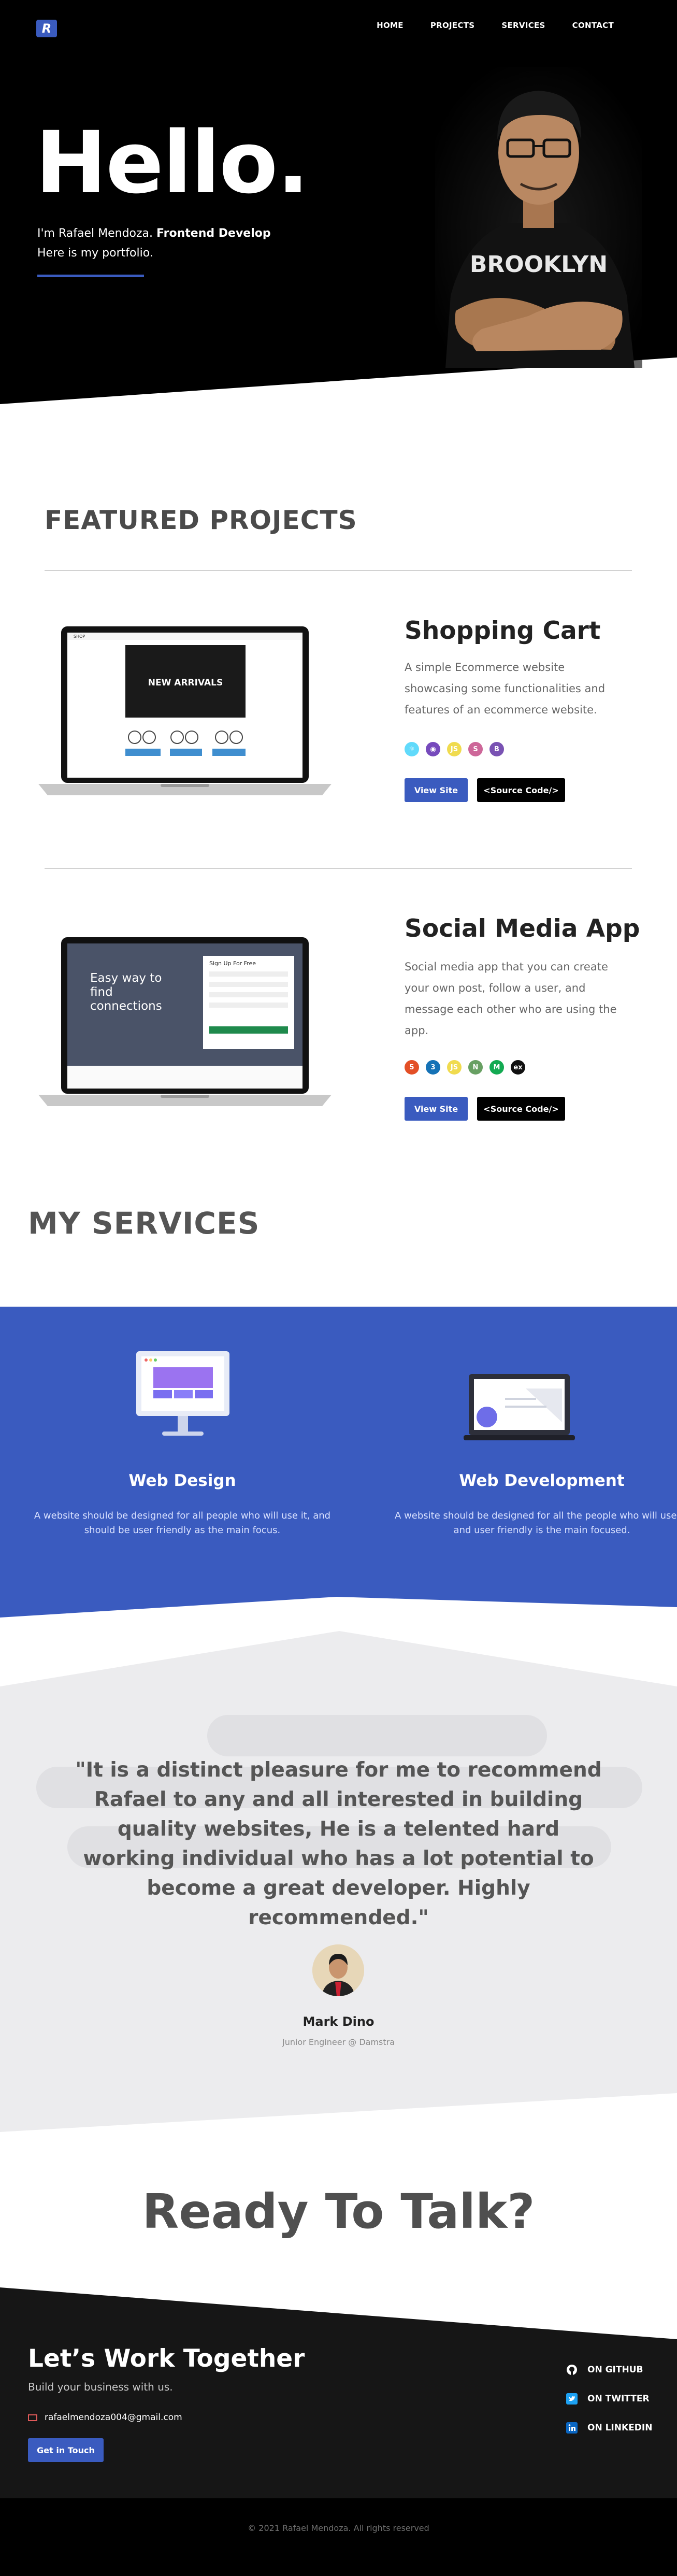  Describe the element at coordinates (183, 1394) in the screenshot. I see `web-design-illustration` at that location.